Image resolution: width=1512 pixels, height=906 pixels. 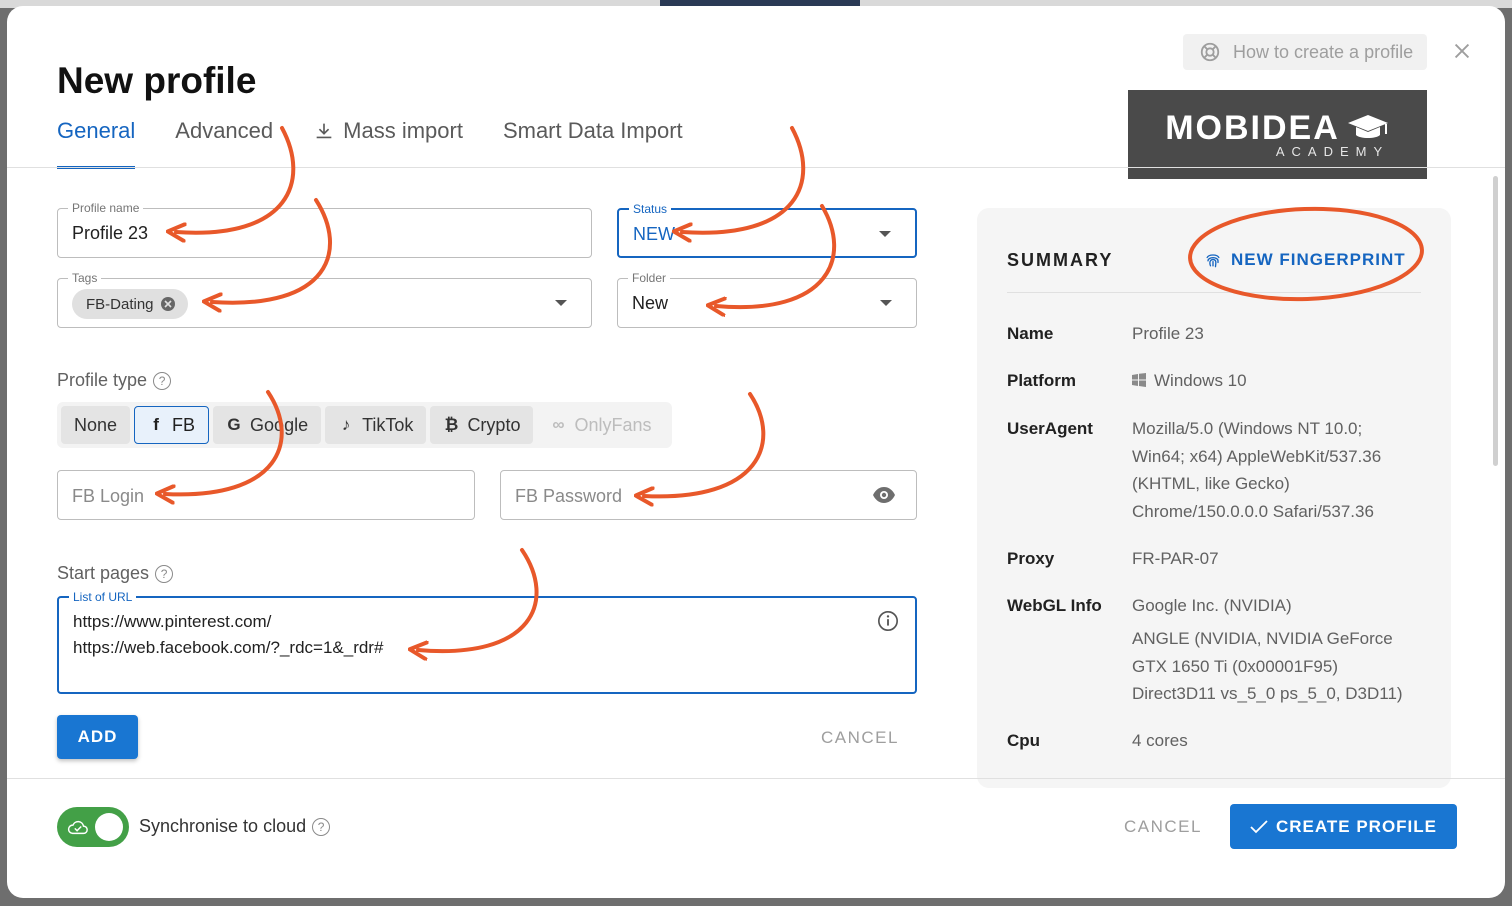 I want to click on folder-select: Folder New, so click(x=767, y=299).